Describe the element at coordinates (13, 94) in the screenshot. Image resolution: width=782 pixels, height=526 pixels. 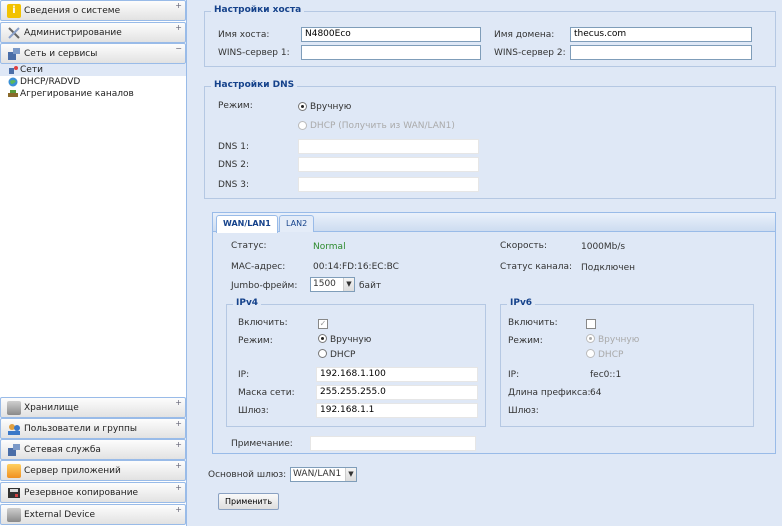
I see `link-aggregation-icon` at that location.